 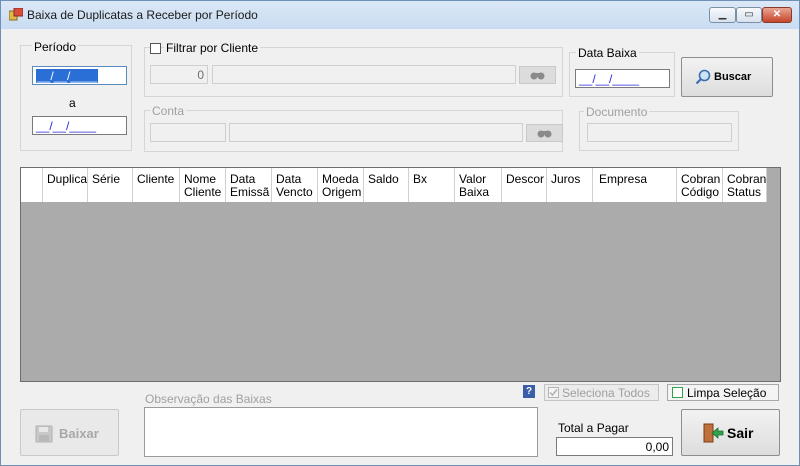 What do you see at coordinates (341, 432) in the screenshot?
I see `observacao-field` at bounding box center [341, 432].